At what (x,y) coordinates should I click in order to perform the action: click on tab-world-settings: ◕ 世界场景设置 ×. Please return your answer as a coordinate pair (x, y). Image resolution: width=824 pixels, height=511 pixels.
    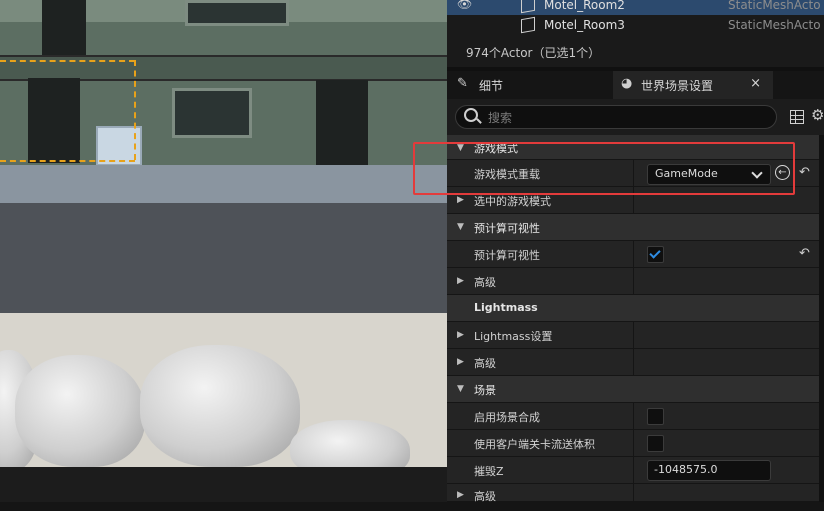
    Looking at the image, I should click on (693, 85).